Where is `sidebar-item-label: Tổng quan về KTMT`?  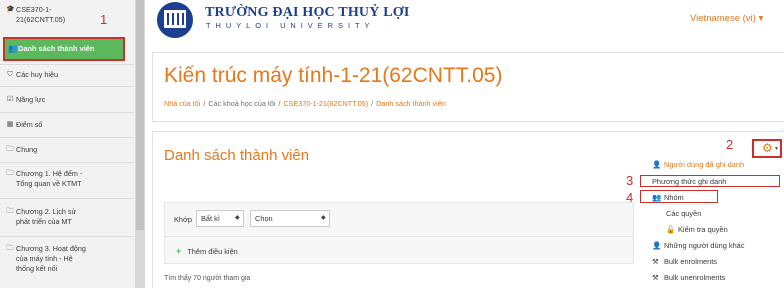 sidebar-item-label: Tổng quan về KTMT is located at coordinates (49, 183).